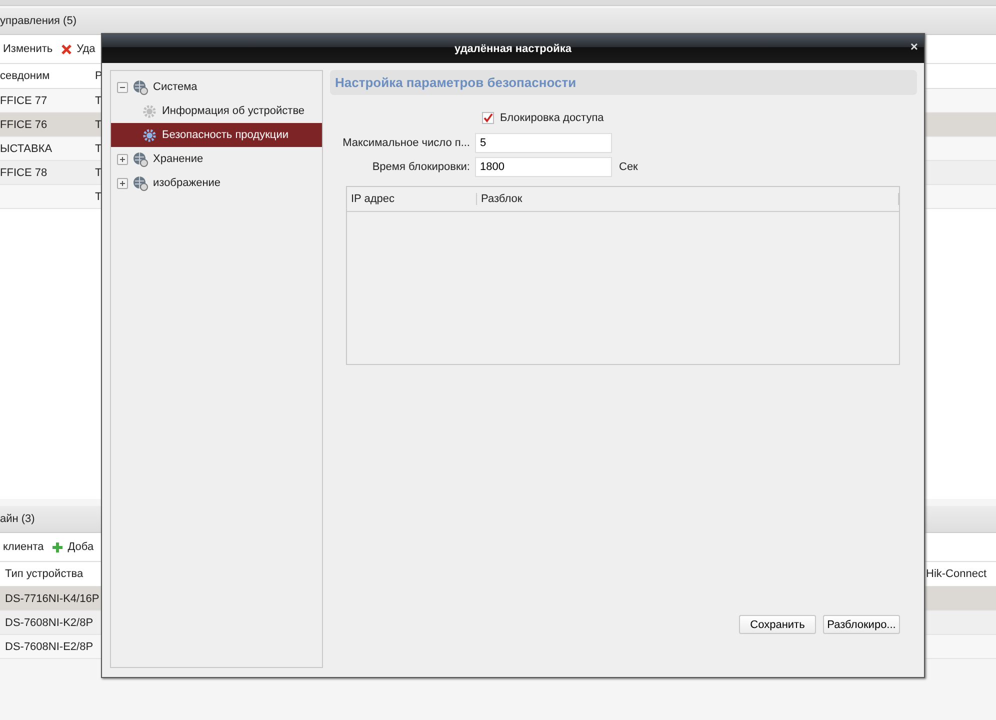  What do you see at coordinates (49, 622) in the screenshot?
I see `table-cell: DS-7608NI-K2/8P` at bounding box center [49, 622].